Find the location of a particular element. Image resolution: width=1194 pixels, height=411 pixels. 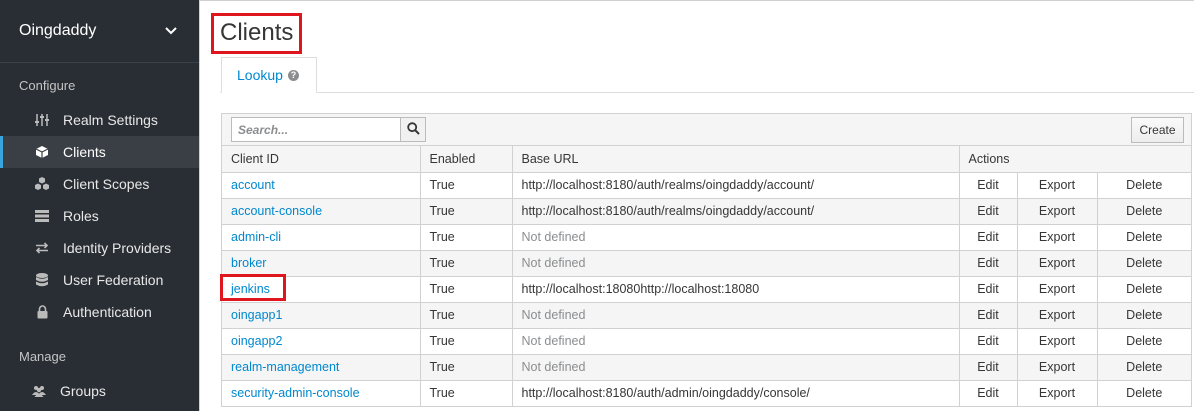

sidebar-item-authentication: Authentication is located at coordinates (99, 312).